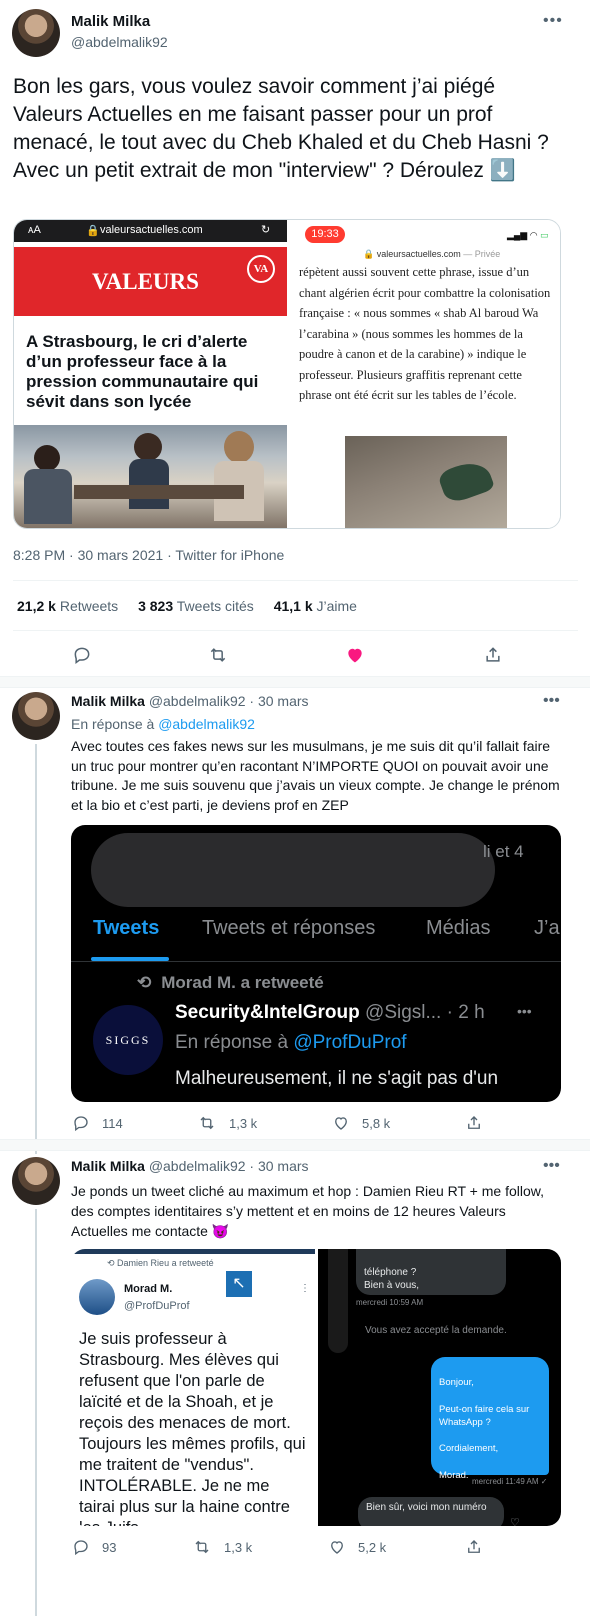 This screenshot has width=590, height=1616. I want to click on inner-name: Morad M., so click(148, 1289).